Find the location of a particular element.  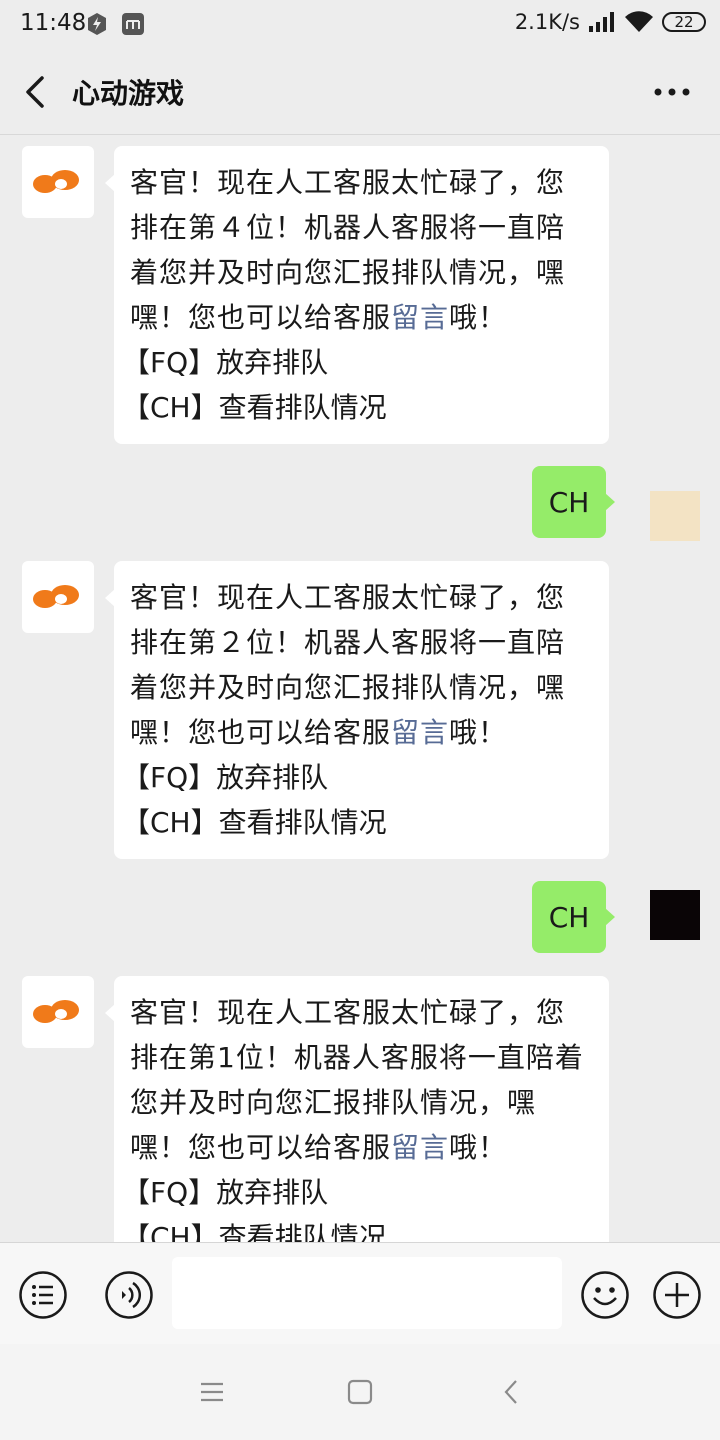

charging-bolt-icon is located at coordinates (97, 24).